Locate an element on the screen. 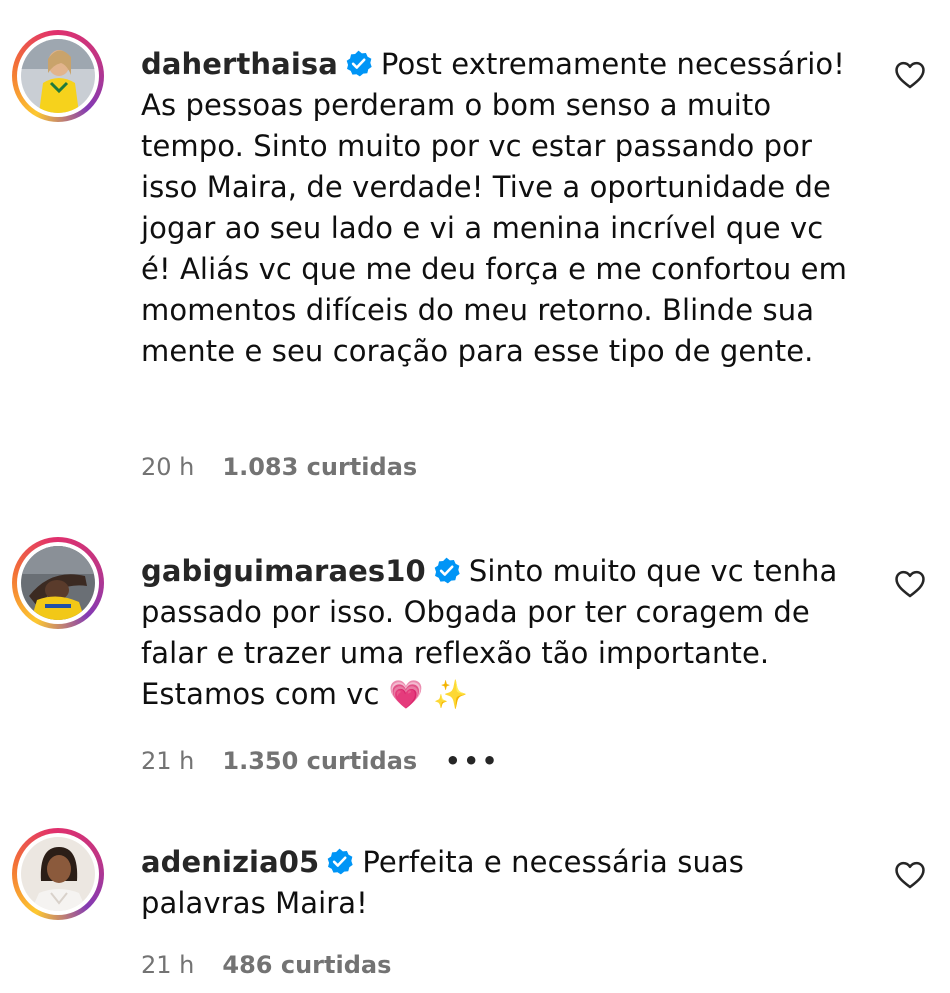  comment-username: adenizia05 is located at coordinates (230, 862).